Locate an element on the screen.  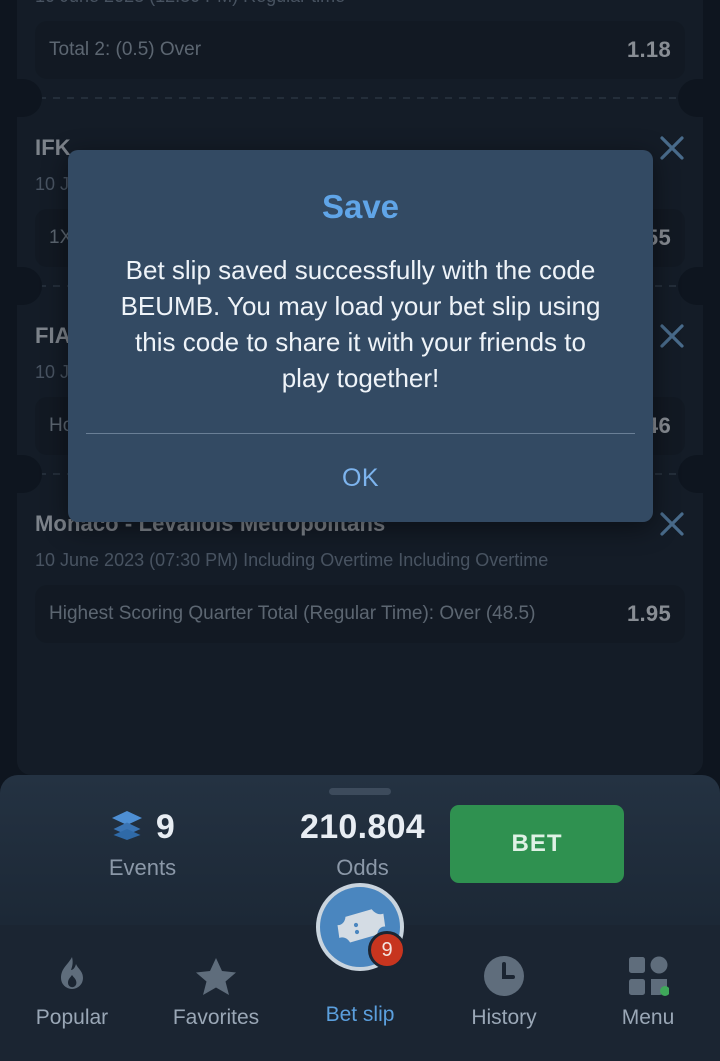
events-summary: 9 Events is located at coordinates (142, 841).